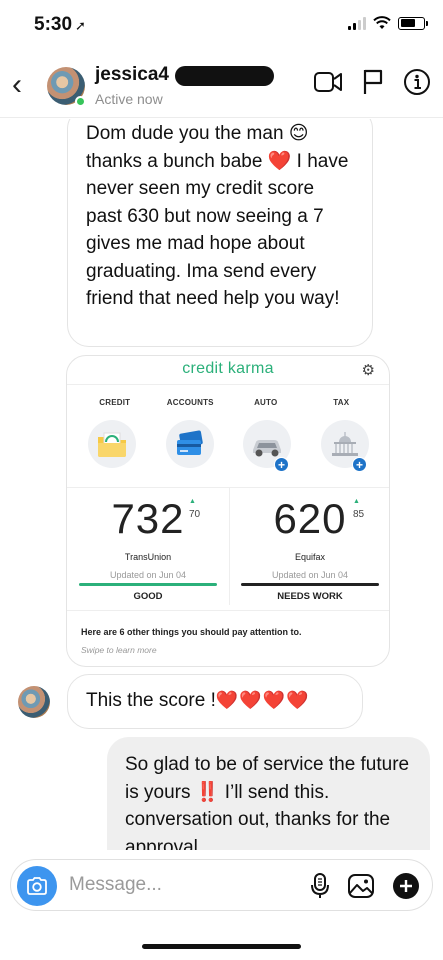 This screenshot has width=443, height=960. I want to click on wifi-icon, so click(382, 22).